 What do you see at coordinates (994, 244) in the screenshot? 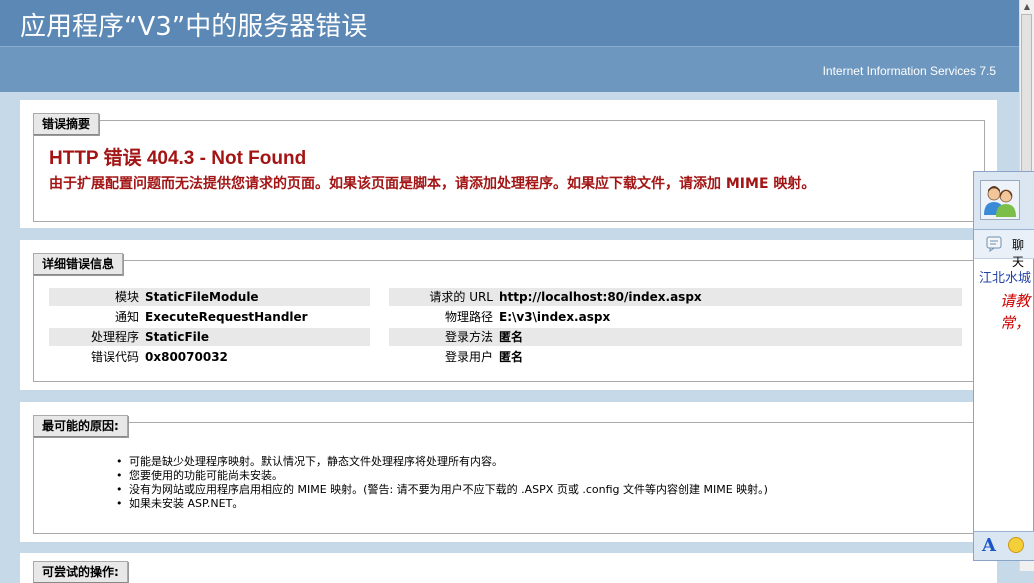
I see `chat-bubble-icon` at bounding box center [994, 244].